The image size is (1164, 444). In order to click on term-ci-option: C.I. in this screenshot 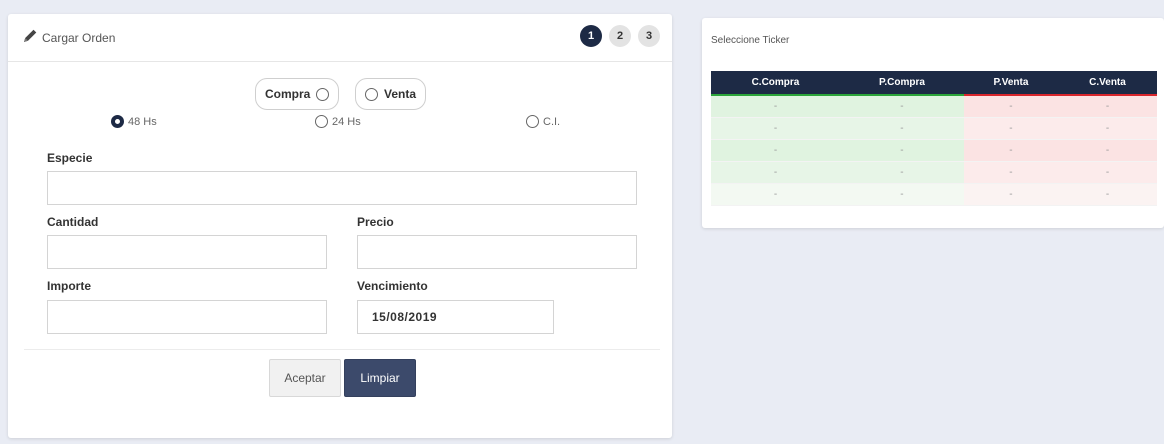, I will do `click(543, 121)`.